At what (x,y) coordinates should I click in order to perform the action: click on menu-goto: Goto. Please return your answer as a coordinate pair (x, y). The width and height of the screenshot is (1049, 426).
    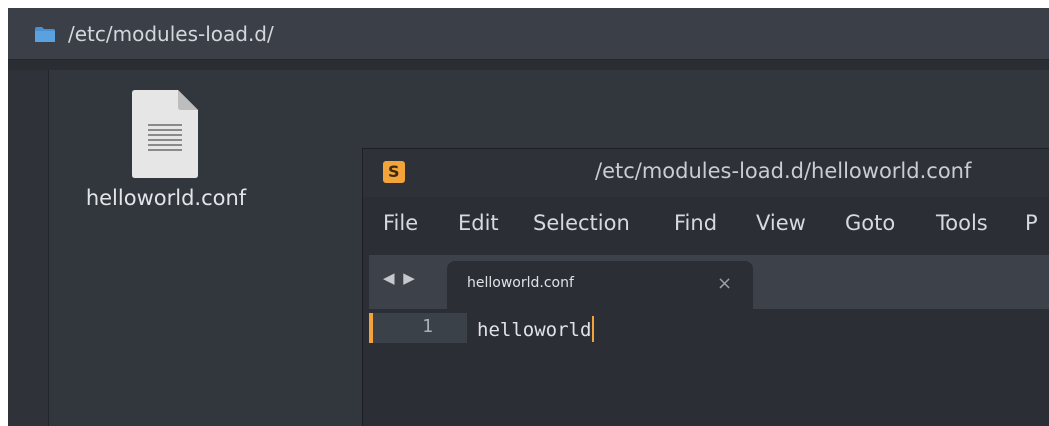
    Looking at the image, I should click on (870, 223).